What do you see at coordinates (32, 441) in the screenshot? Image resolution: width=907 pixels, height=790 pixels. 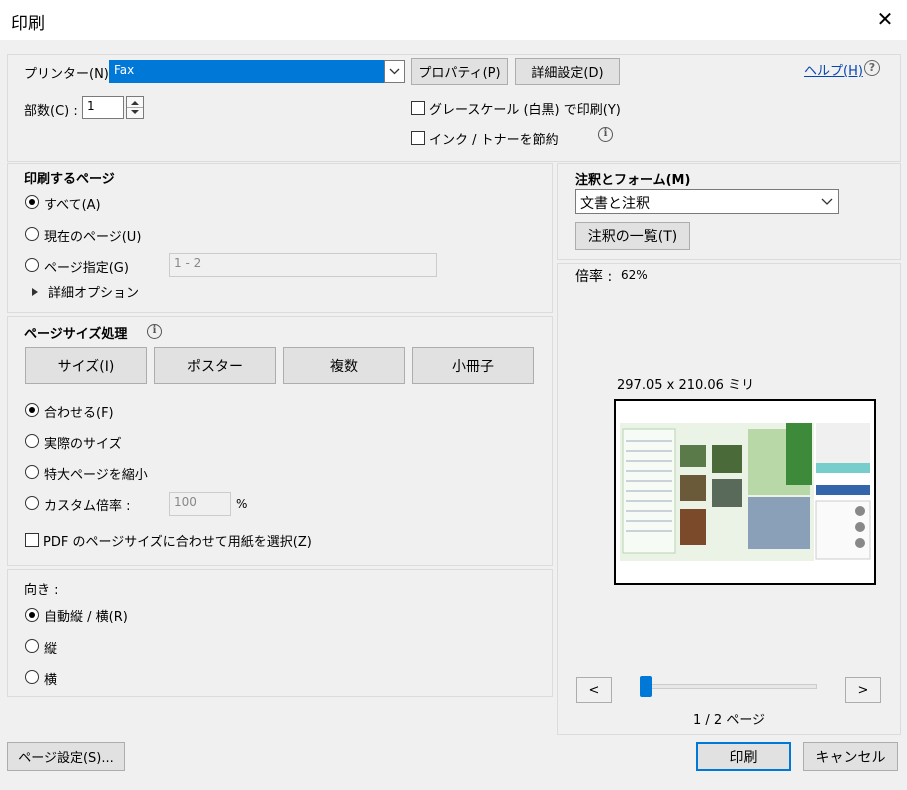 I see `actual-size-radio` at bounding box center [32, 441].